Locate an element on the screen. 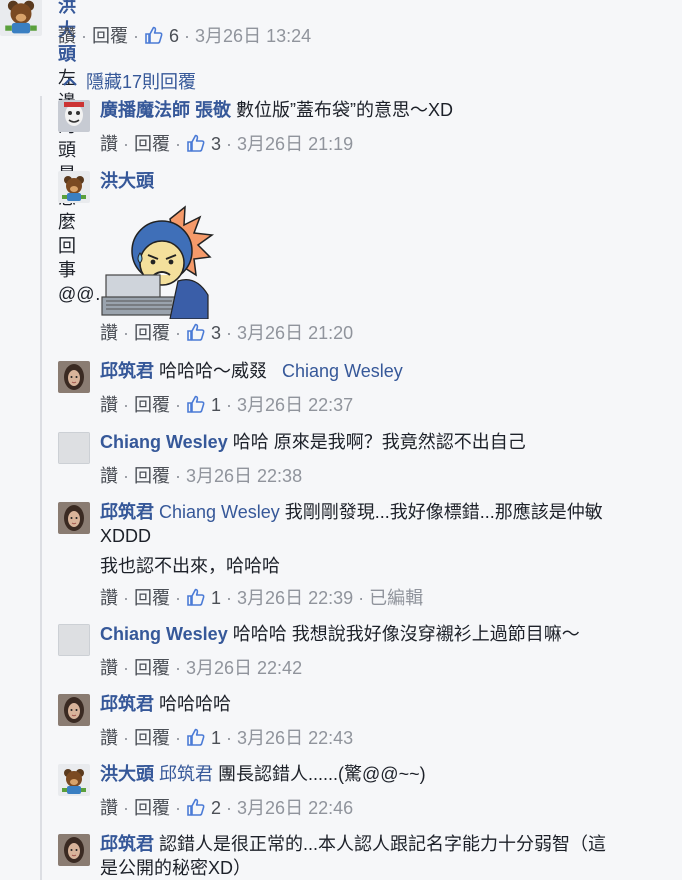 Image resolution: width=682 pixels, height=880 pixels. comment-meta: 讚 · 回覆 · 3月26日 22:42 is located at coordinates (201, 668).